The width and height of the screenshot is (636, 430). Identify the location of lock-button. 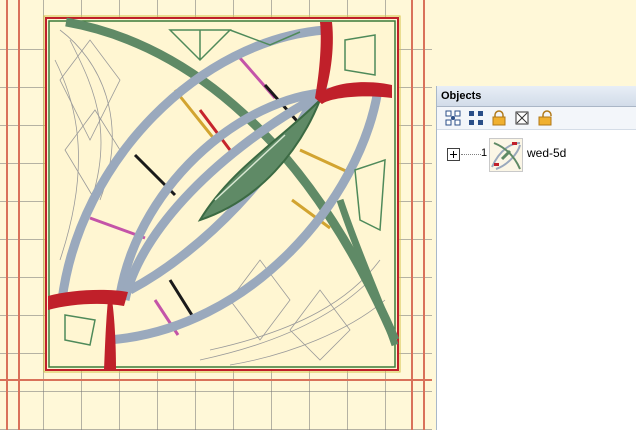
(499, 118).